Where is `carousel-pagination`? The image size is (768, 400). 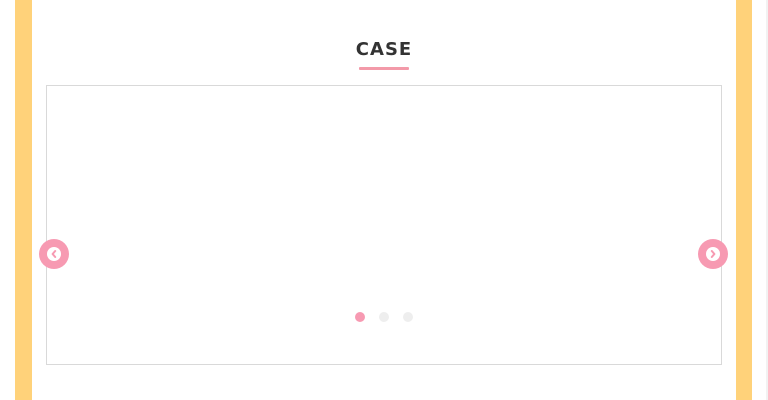 carousel-pagination is located at coordinates (385, 317).